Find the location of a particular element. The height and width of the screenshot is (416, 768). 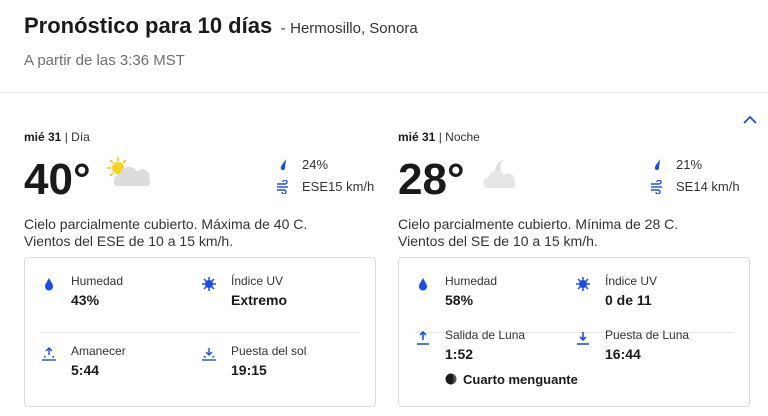

night-wind: SE14 km/h is located at coordinates (700, 189).